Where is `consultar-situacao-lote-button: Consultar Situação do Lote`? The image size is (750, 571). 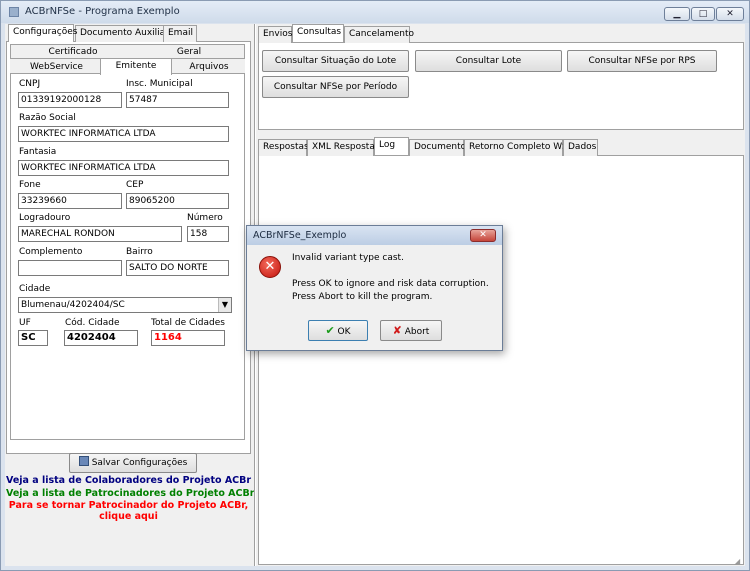
consultar-situacao-lote-button: Consultar Situação do Lote is located at coordinates (335, 61).